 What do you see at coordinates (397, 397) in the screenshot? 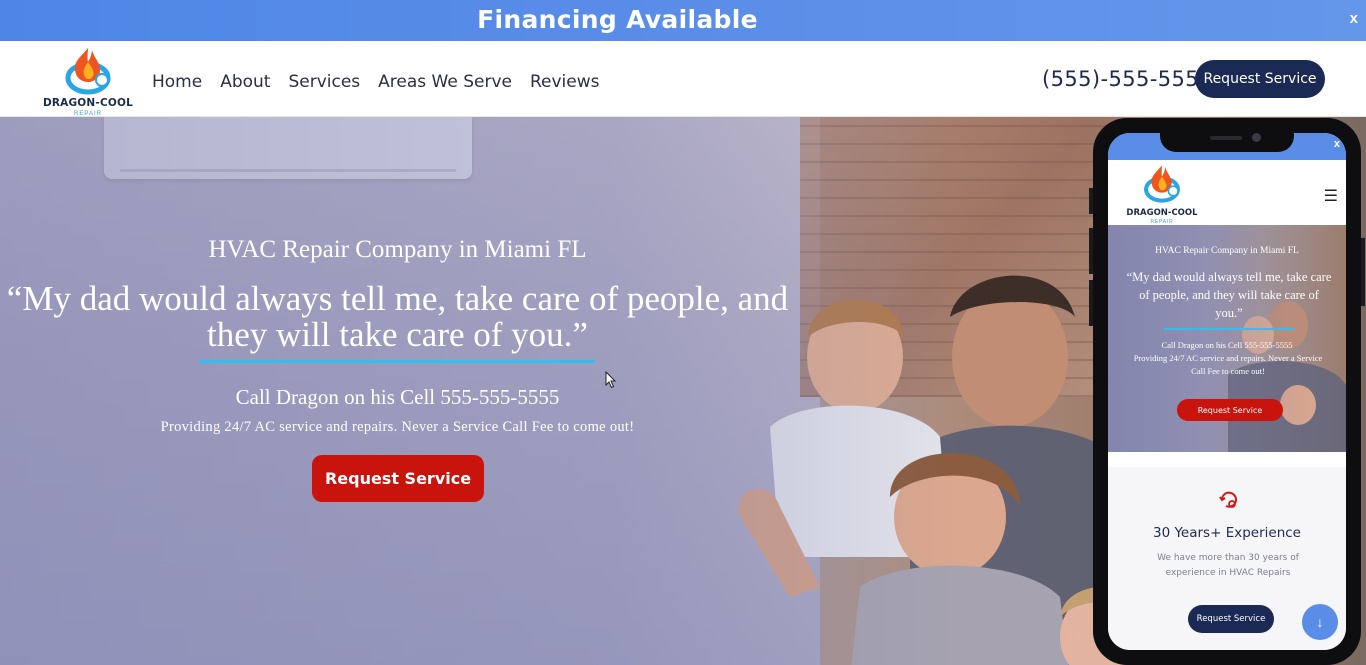
I see `hero-call-text: Call Dragon on his Cell 555-555-5555` at bounding box center [397, 397].